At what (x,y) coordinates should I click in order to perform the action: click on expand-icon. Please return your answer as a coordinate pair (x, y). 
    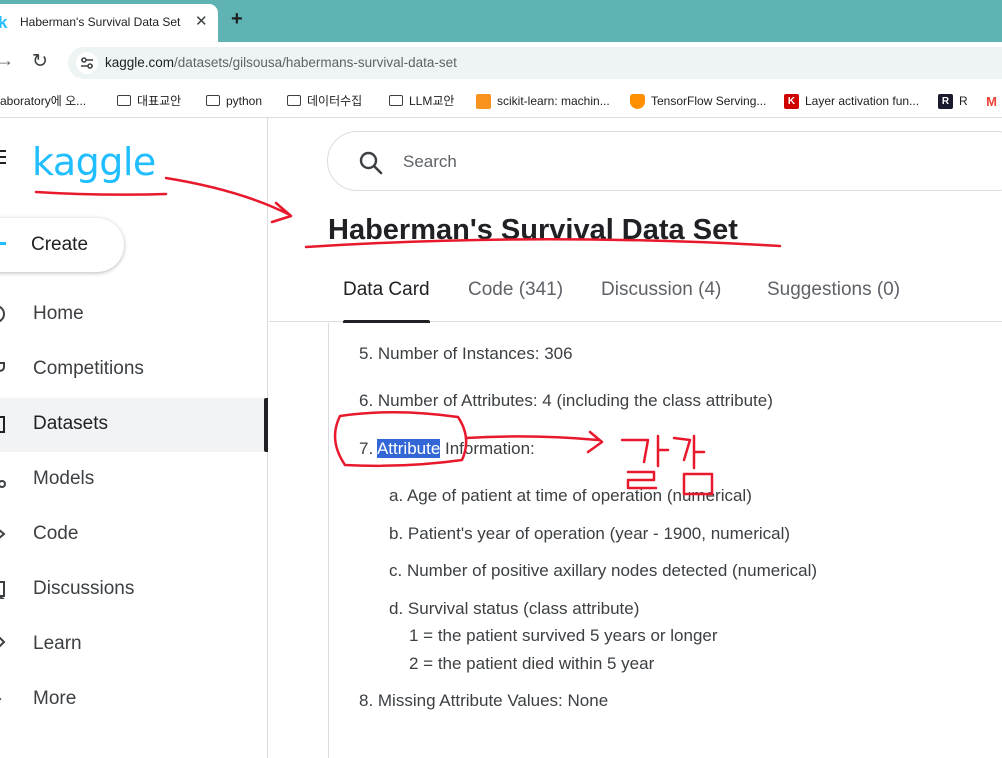
    Looking at the image, I should click on (1, 699).